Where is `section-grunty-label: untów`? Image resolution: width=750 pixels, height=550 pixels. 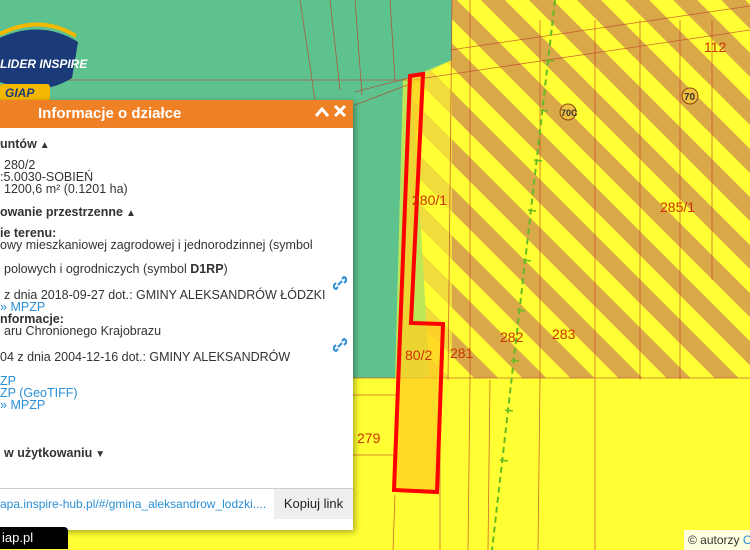 section-grunty-label: untów is located at coordinates (18, 144).